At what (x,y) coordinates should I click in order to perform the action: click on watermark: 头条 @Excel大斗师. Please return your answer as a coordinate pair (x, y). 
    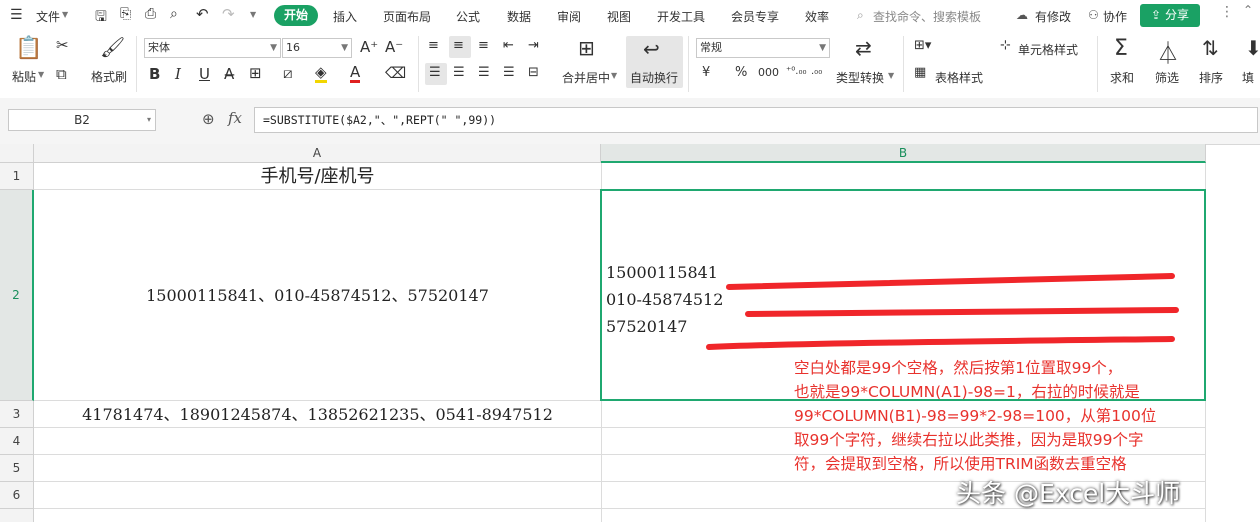
    Looking at the image, I should click on (1068, 493).